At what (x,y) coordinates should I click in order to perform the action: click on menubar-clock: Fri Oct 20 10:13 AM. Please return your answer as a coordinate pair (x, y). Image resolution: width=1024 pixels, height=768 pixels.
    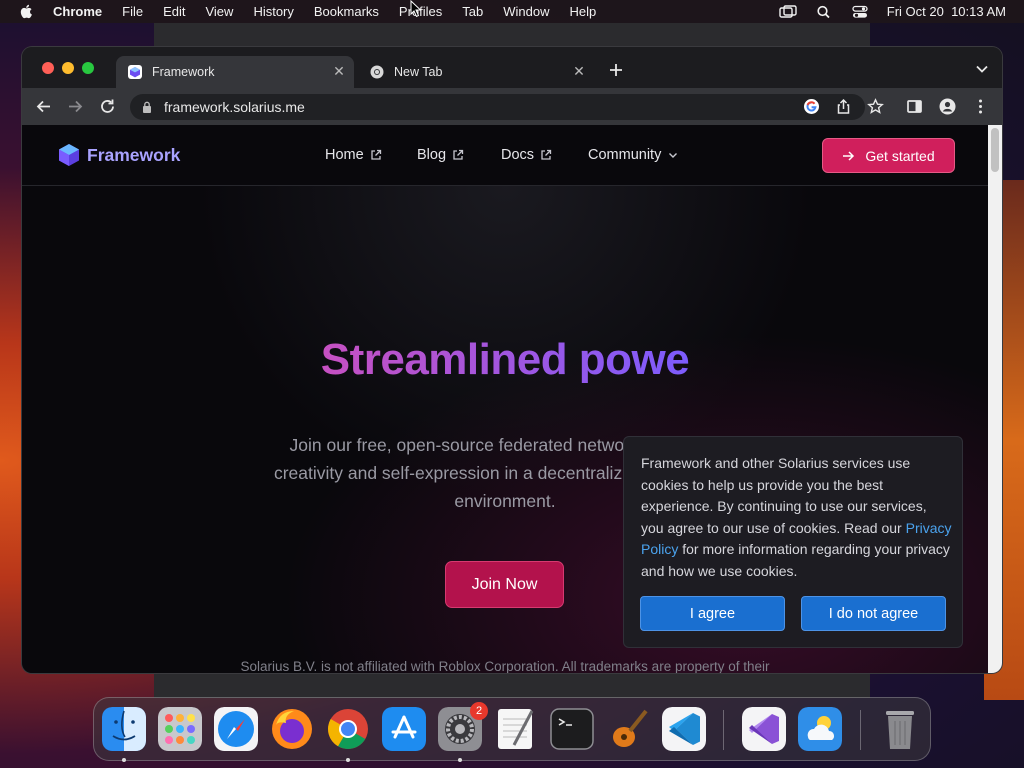
    Looking at the image, I should click on (946, 11).